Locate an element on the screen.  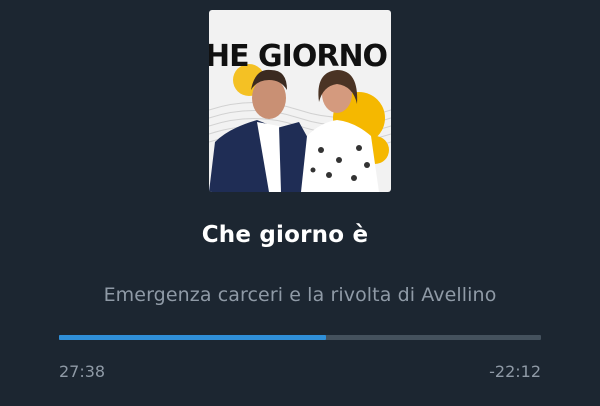
progress-bar is located at coordinates (300, 337).